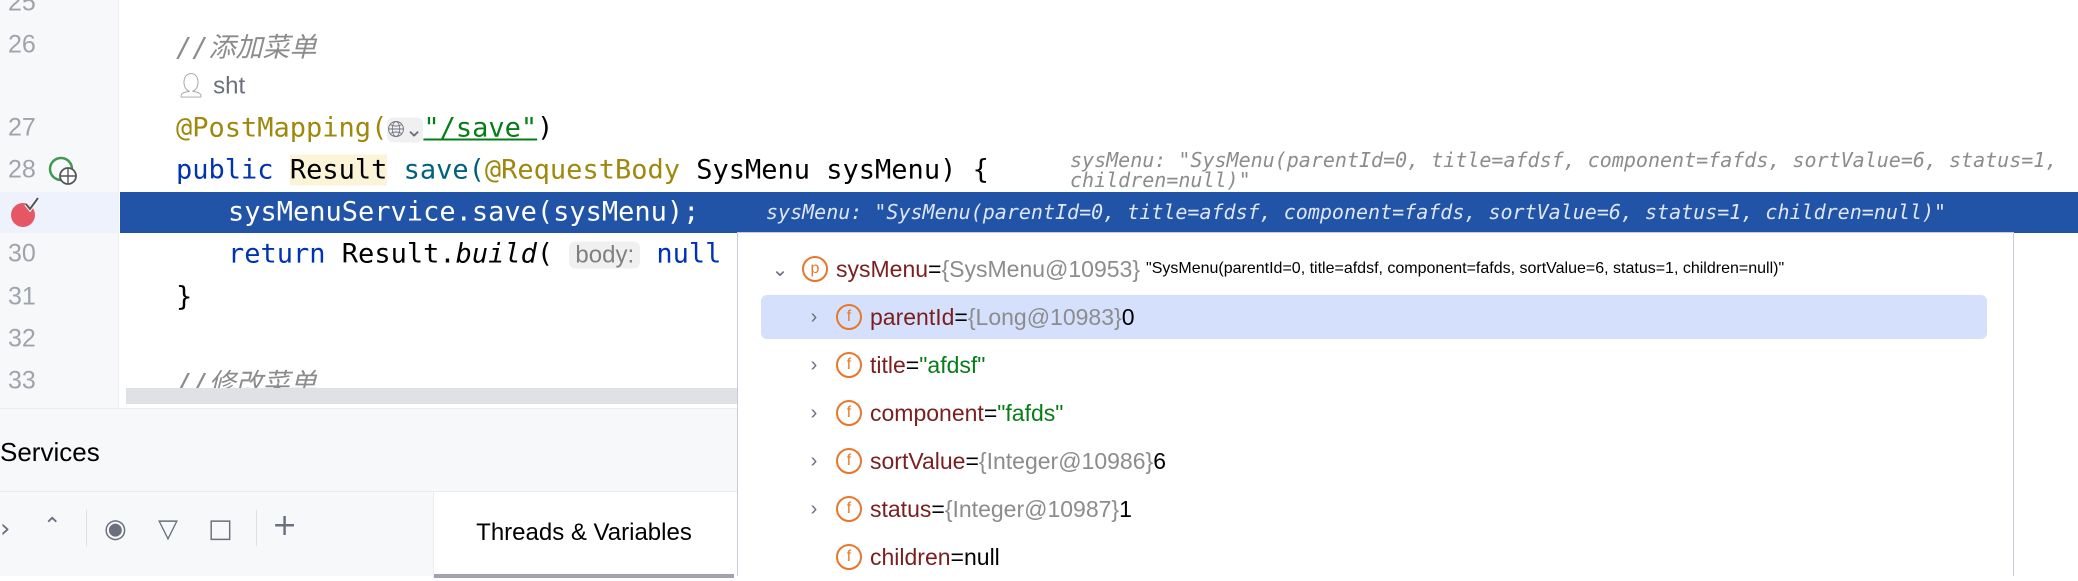 This screenshot has height=581, width=2078. Describe the element at coordinates (115, 529) in the screenshot. I see `eye-icon: ◉` at that location.